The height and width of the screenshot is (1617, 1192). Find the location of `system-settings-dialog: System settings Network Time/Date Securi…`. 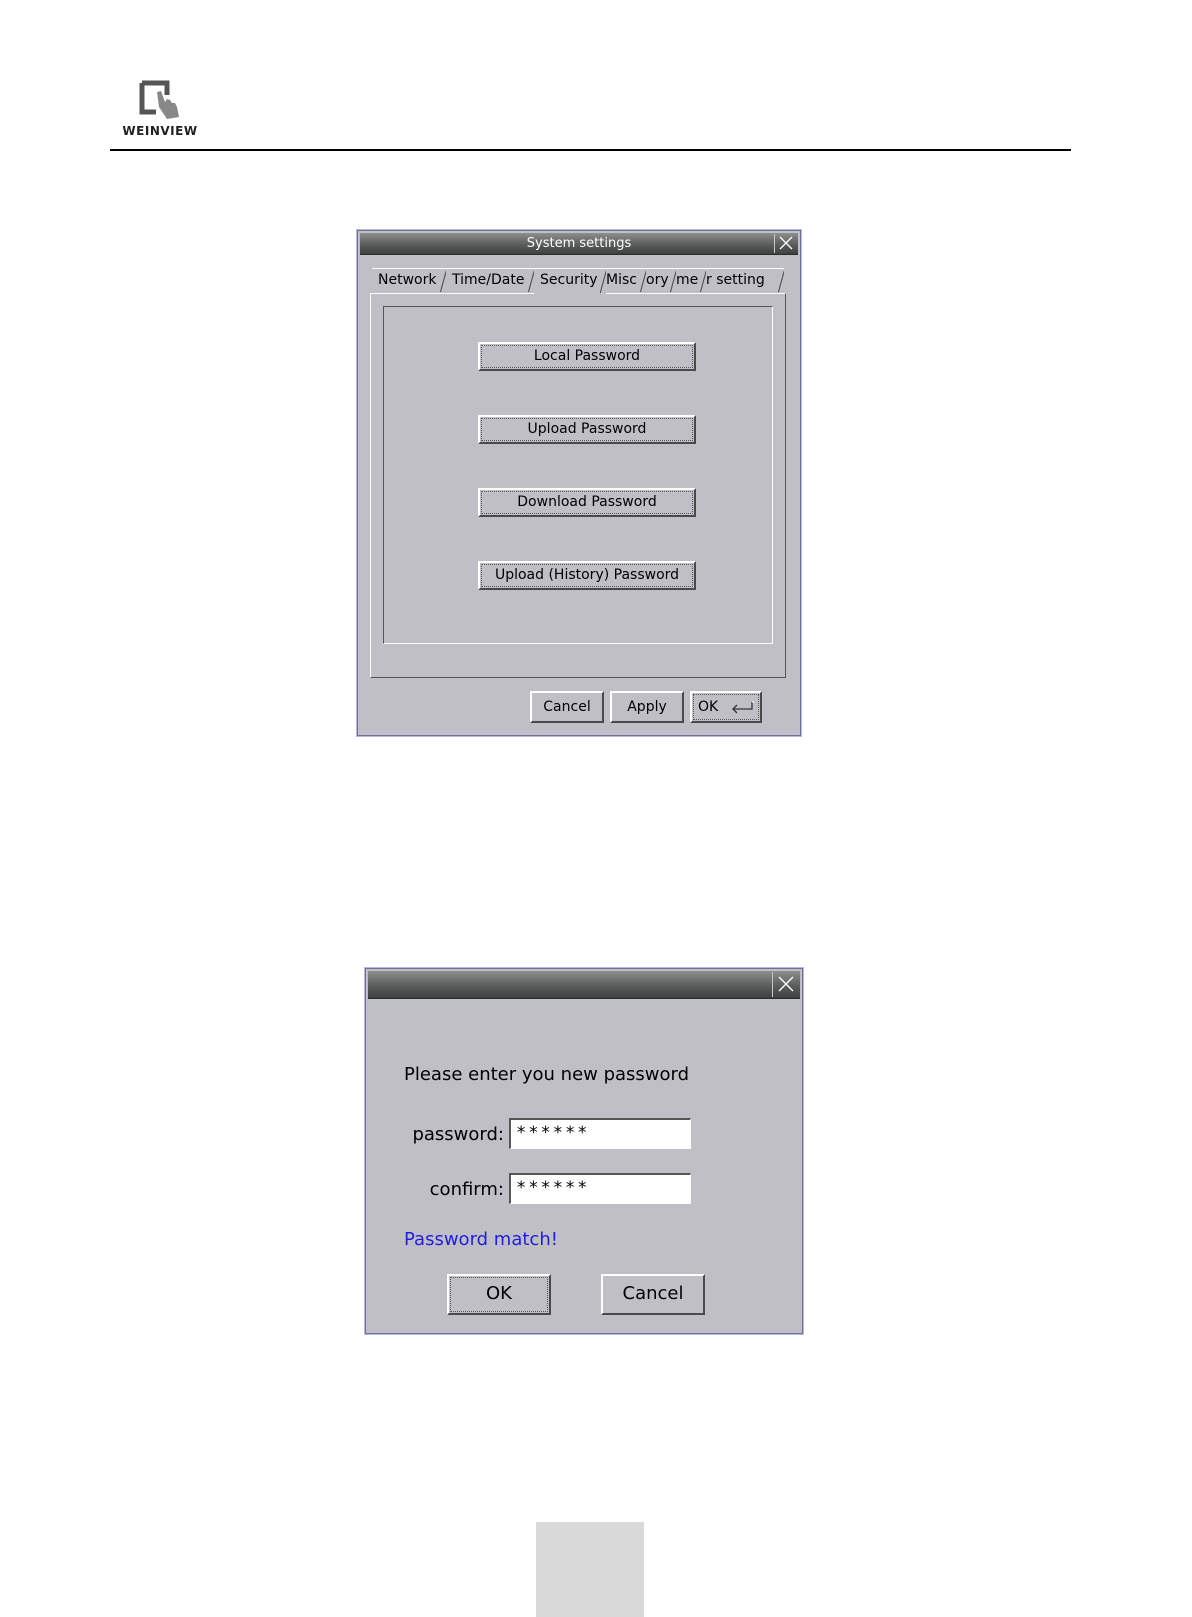

system-settings-dialog: System settings Network Time/Date Securi… is located at coordinates (579, 483).